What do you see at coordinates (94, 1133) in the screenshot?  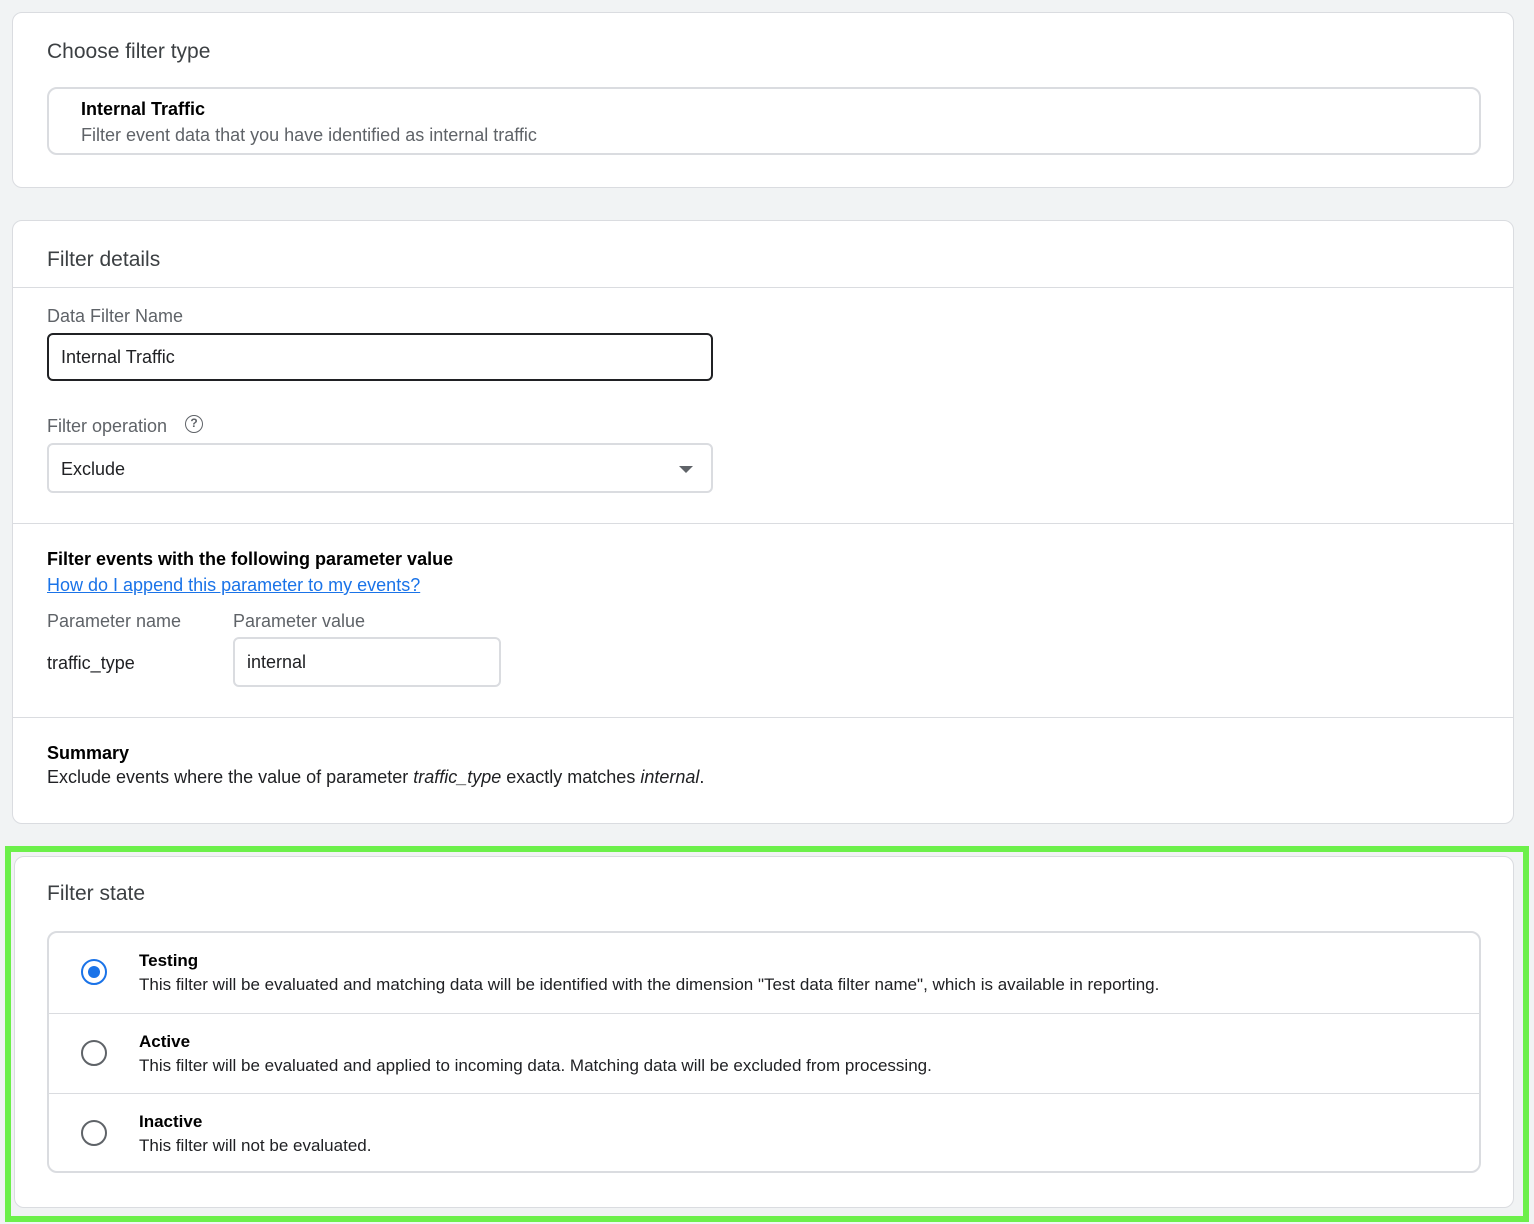 I see `radio-button-inactive` at bounding box center [94, 1133].